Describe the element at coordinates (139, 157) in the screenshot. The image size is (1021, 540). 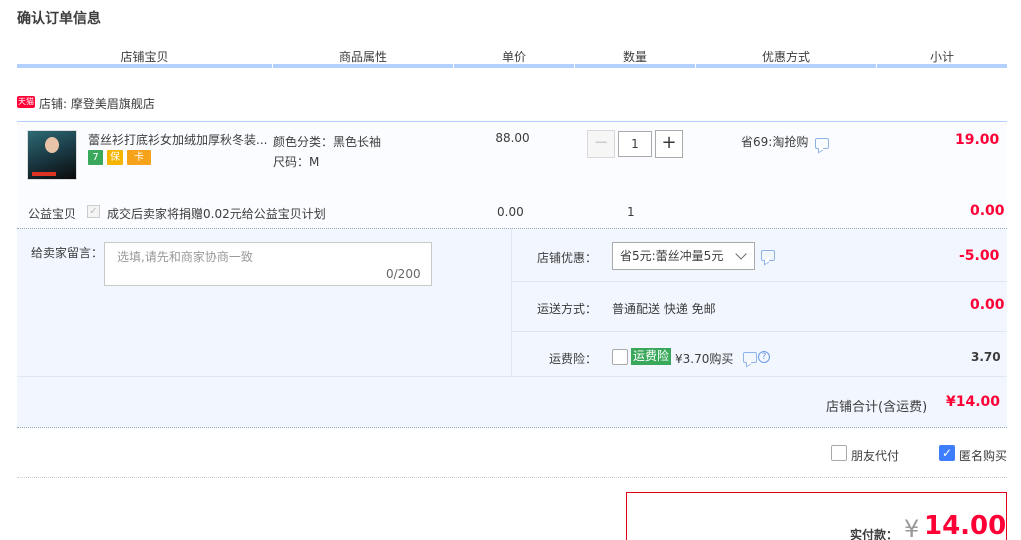
I see `credit-card-icon: 卡` at that location.